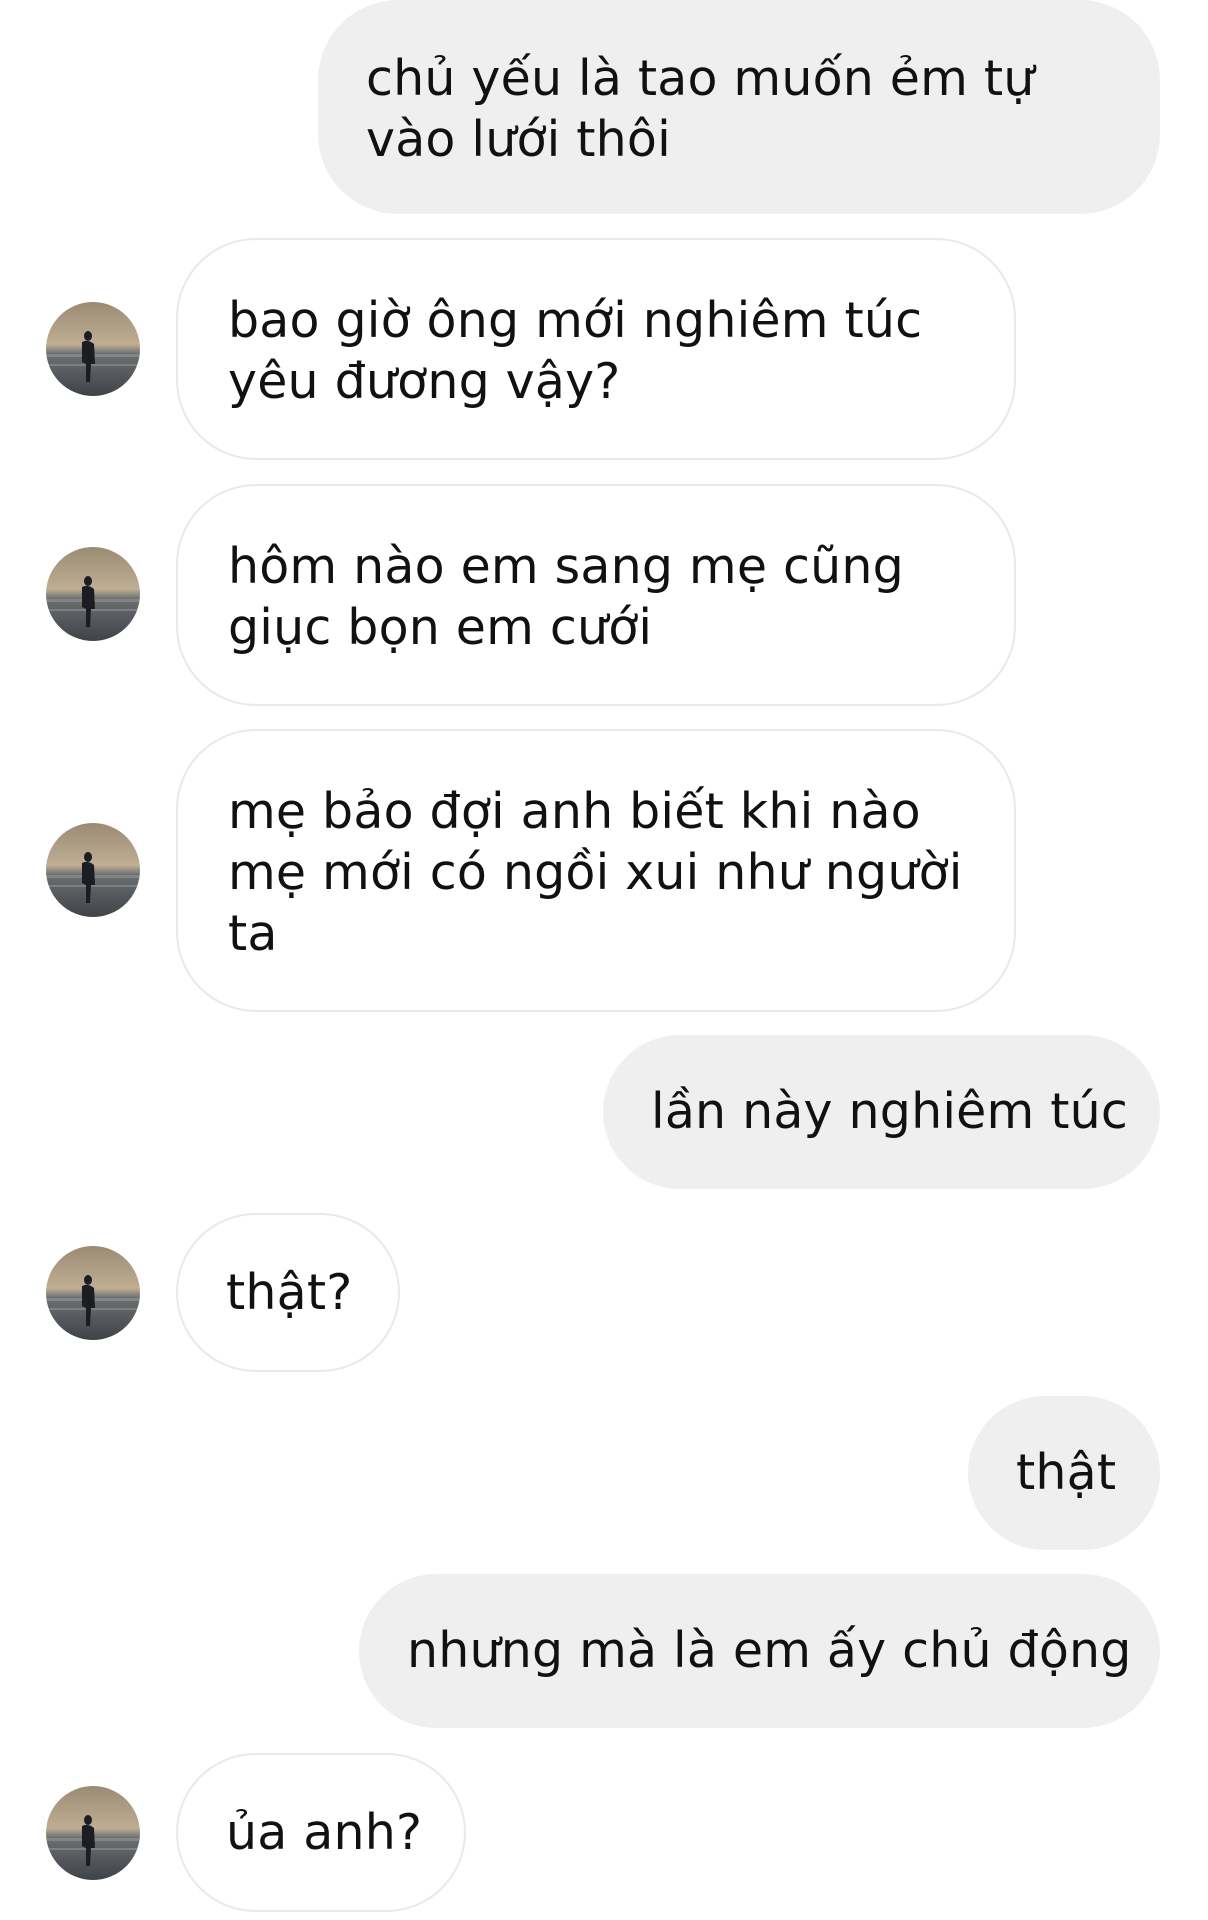 This screenshot has height=1920, width=1208. Describe the element at coordinates (424, 381) in the screenshot. I see `message-text: yêu đương vậy?` at that location.